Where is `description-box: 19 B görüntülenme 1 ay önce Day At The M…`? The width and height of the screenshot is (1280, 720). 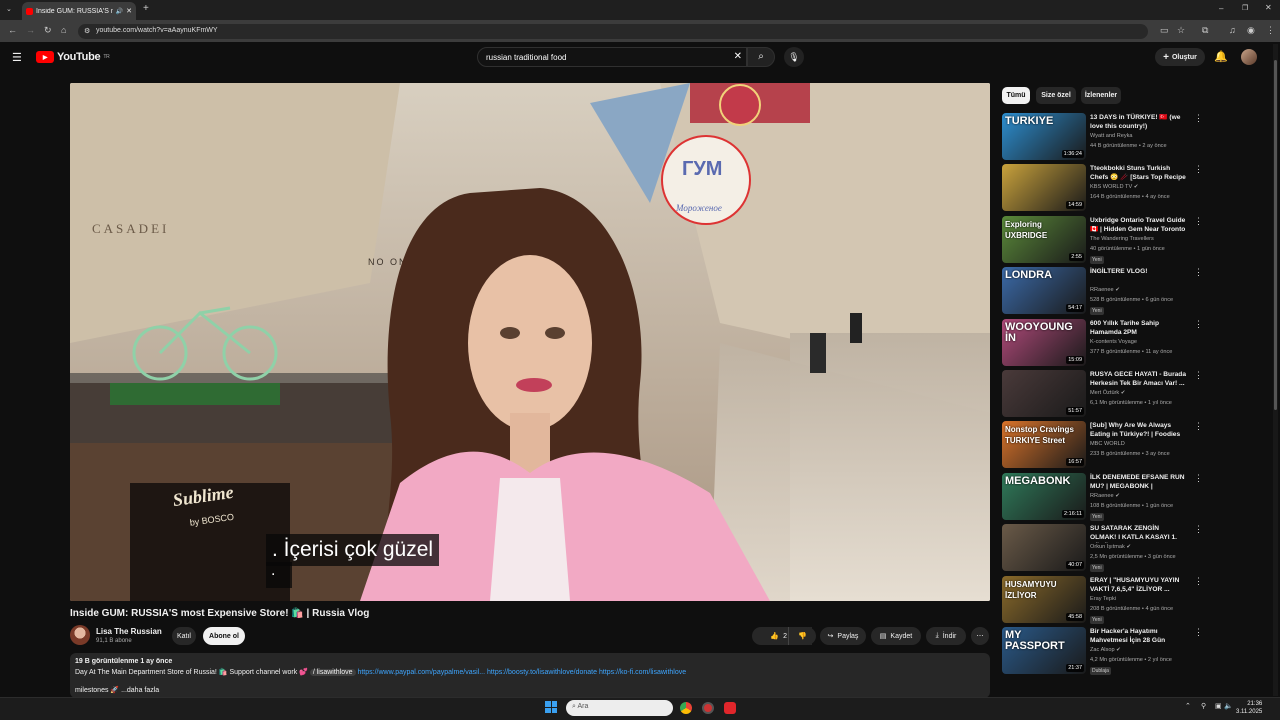 description-box: 19 B görüntülenme 1 ay önce Day At The M… is located at coordinates (530, 675).